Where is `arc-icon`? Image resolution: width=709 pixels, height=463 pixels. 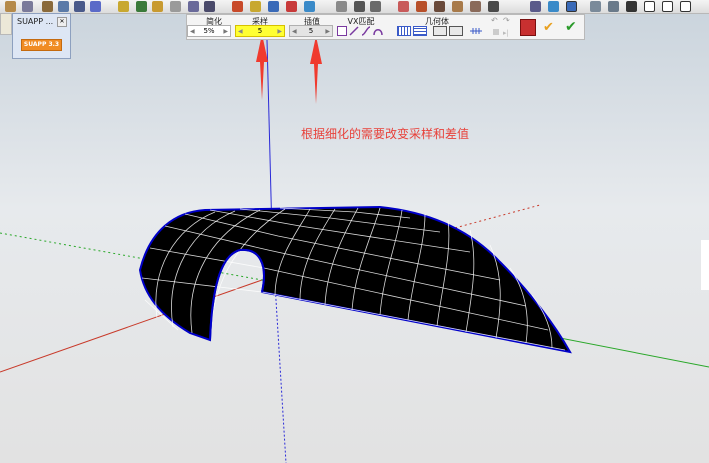 arc-icon is located at coordinates (63, 6).